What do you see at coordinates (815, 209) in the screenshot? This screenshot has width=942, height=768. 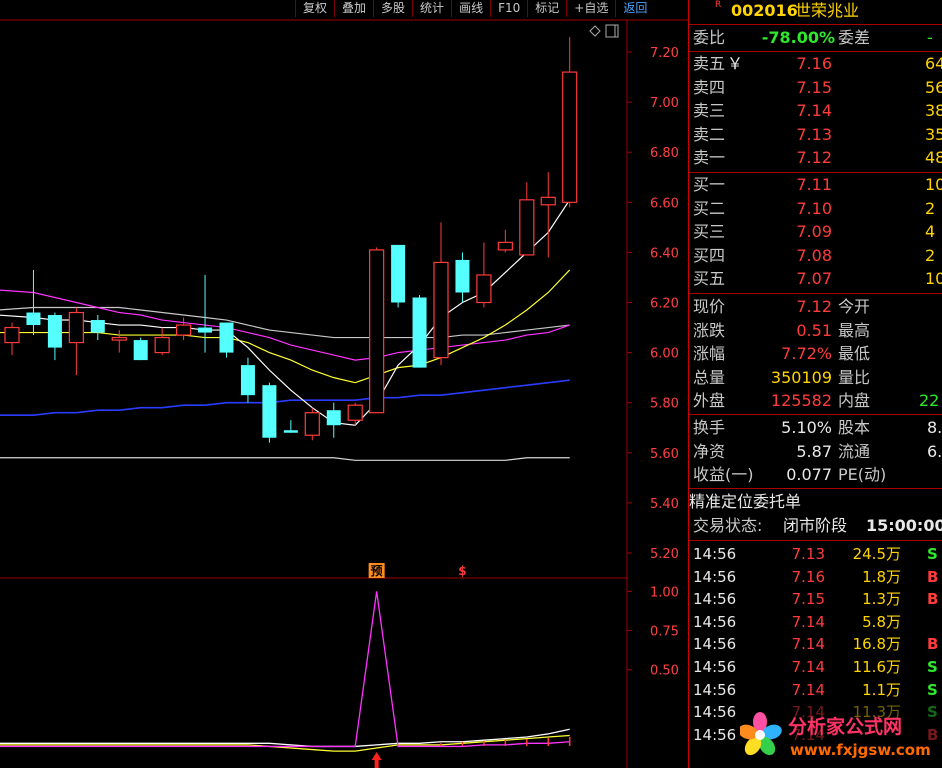 I see `bid-row: 买二 7.10 2` at bounding box center [815, 209].